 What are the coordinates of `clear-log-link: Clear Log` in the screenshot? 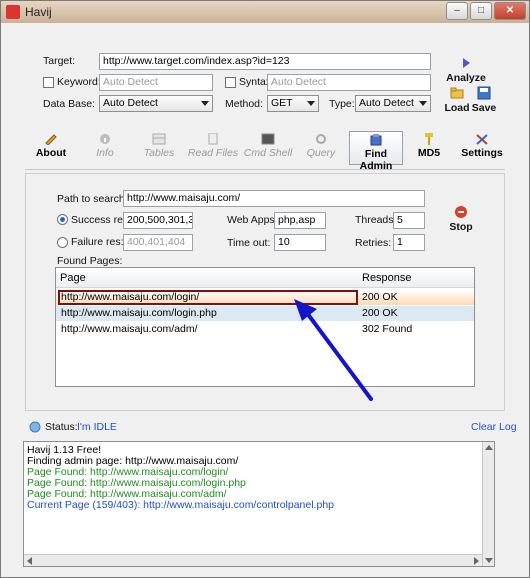 It's located at (494, 427).